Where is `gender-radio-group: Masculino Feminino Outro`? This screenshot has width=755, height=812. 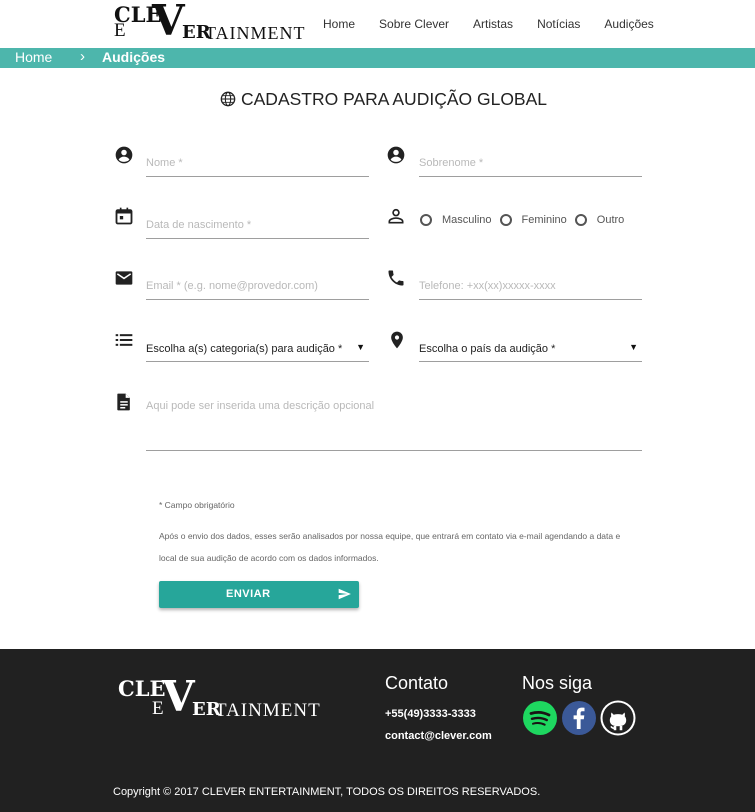 gender-radio-group: Masculino Feminino Outro is located at coordinates (526, 220).